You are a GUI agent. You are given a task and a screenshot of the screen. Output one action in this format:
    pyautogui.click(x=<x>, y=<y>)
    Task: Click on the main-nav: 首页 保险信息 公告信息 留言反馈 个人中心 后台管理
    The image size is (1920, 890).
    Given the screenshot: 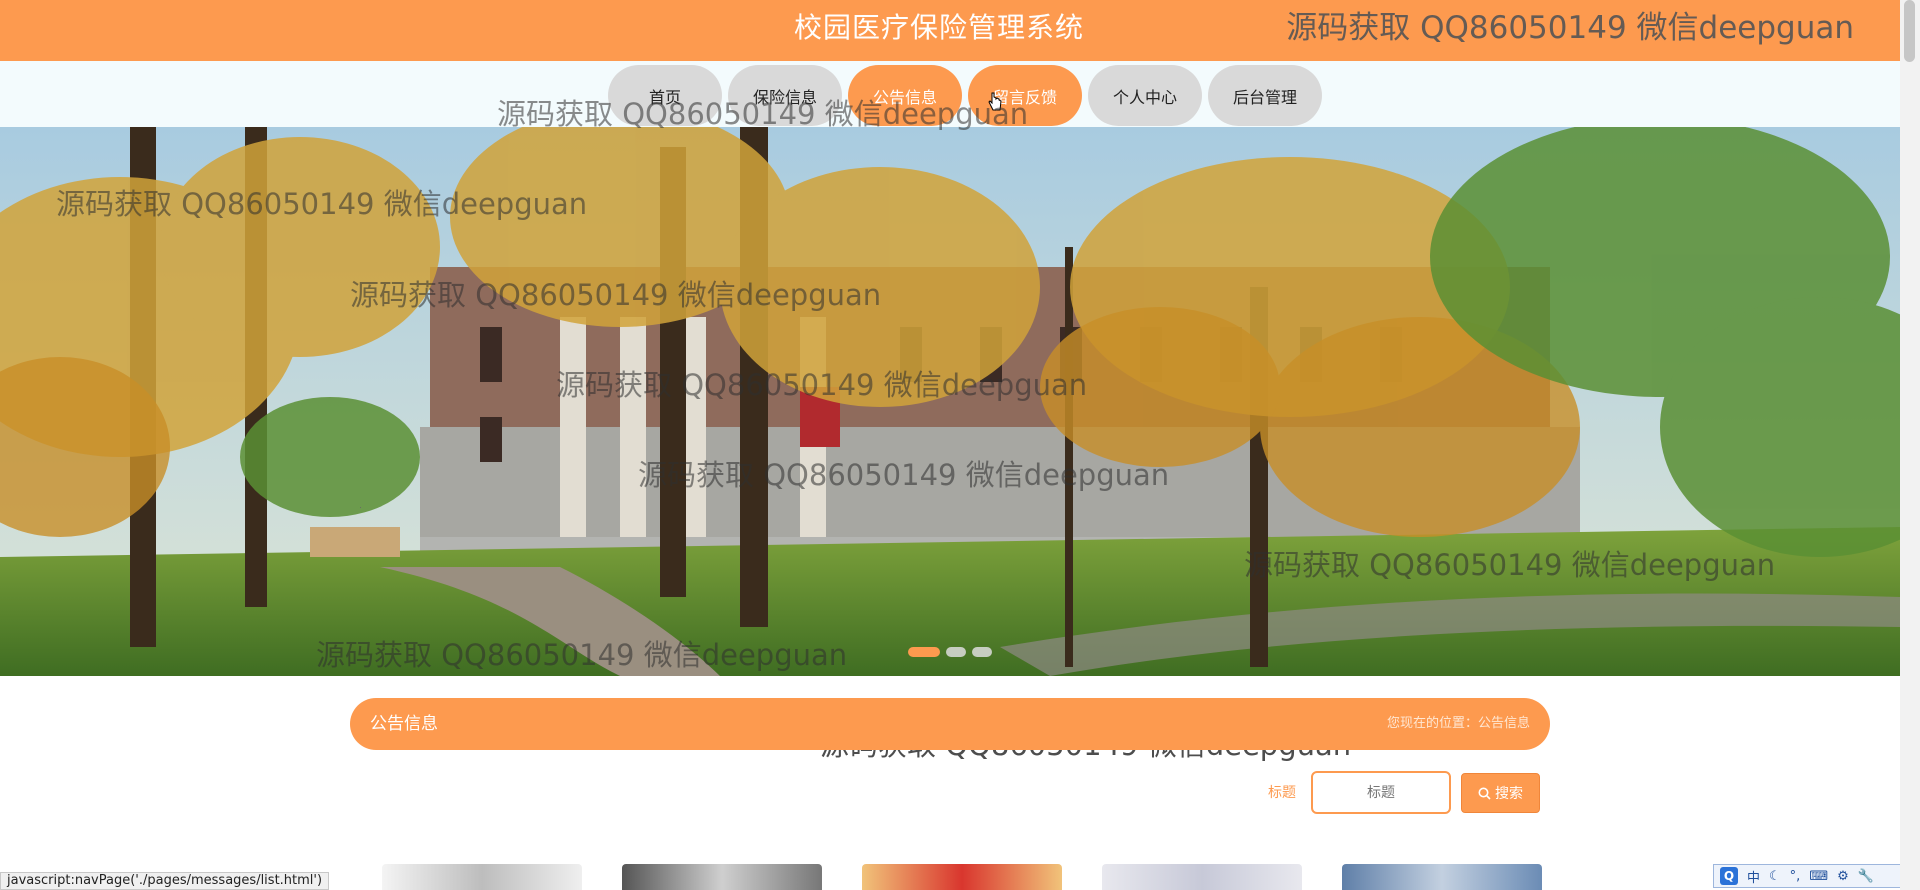 What is the action you would take?
    pyautogui.click(x=950, y=94)
    